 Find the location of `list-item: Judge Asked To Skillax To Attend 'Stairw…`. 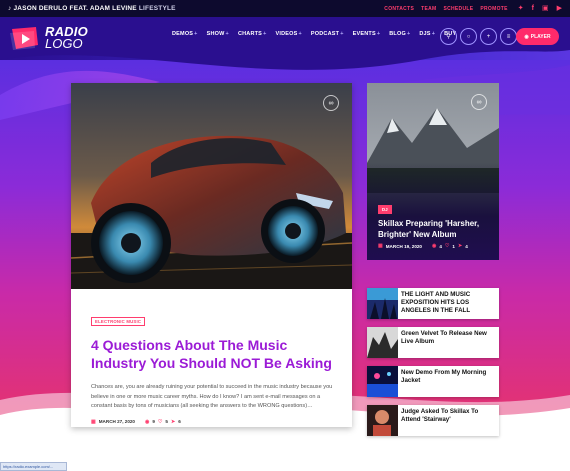

list-item: Judge Asked To Skillax To Attend 'Stairw… is located at coordinates (433, 420).